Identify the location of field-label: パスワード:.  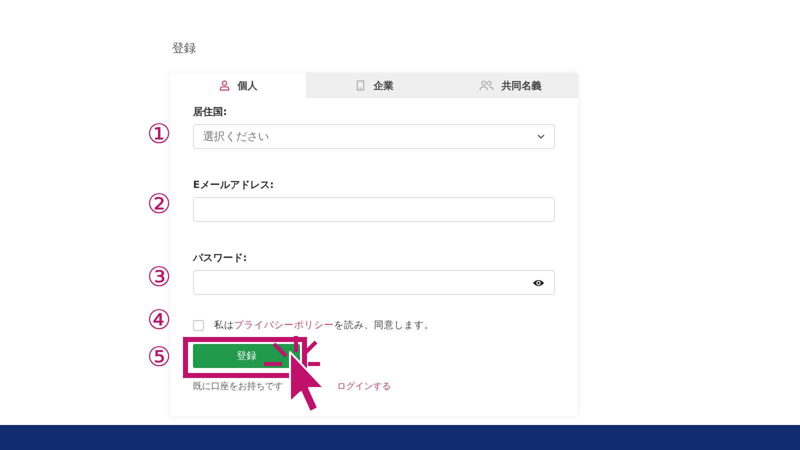
(220, 259).